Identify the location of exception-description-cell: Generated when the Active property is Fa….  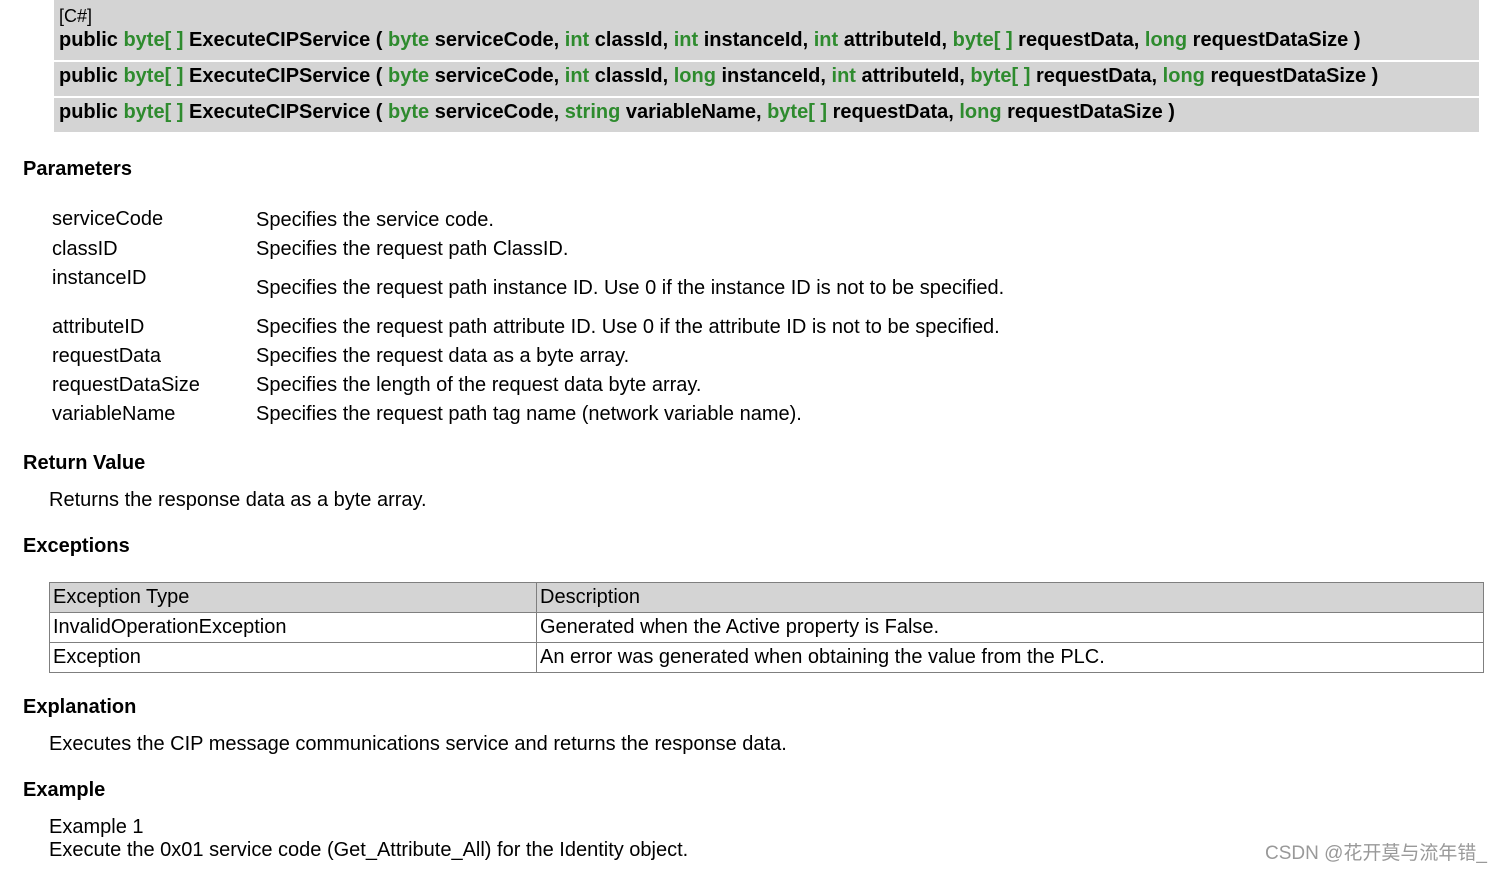
(1010, 627).